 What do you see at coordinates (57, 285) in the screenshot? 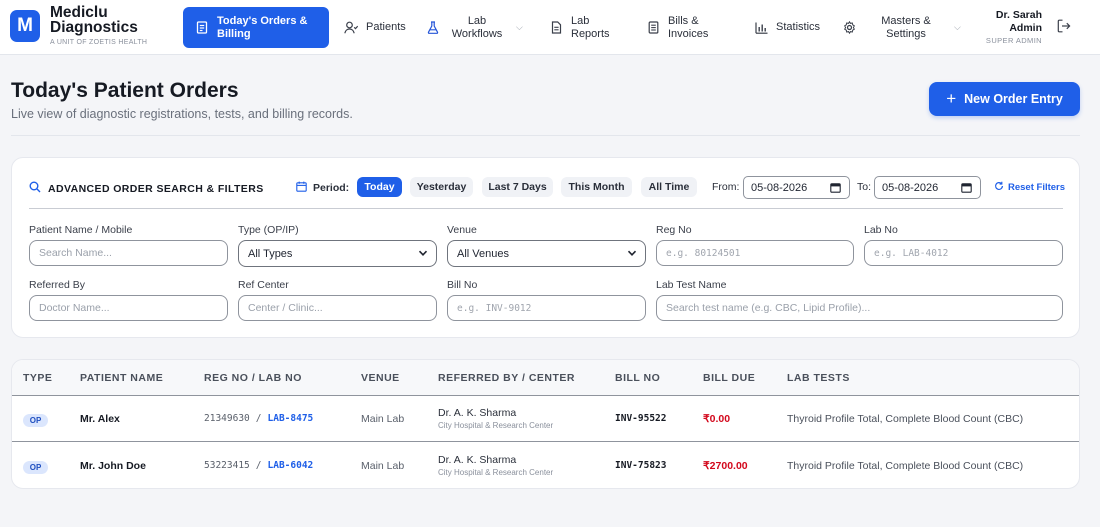
I see `referred-by-field-label: Referred By` at bounding box center [57, 285].